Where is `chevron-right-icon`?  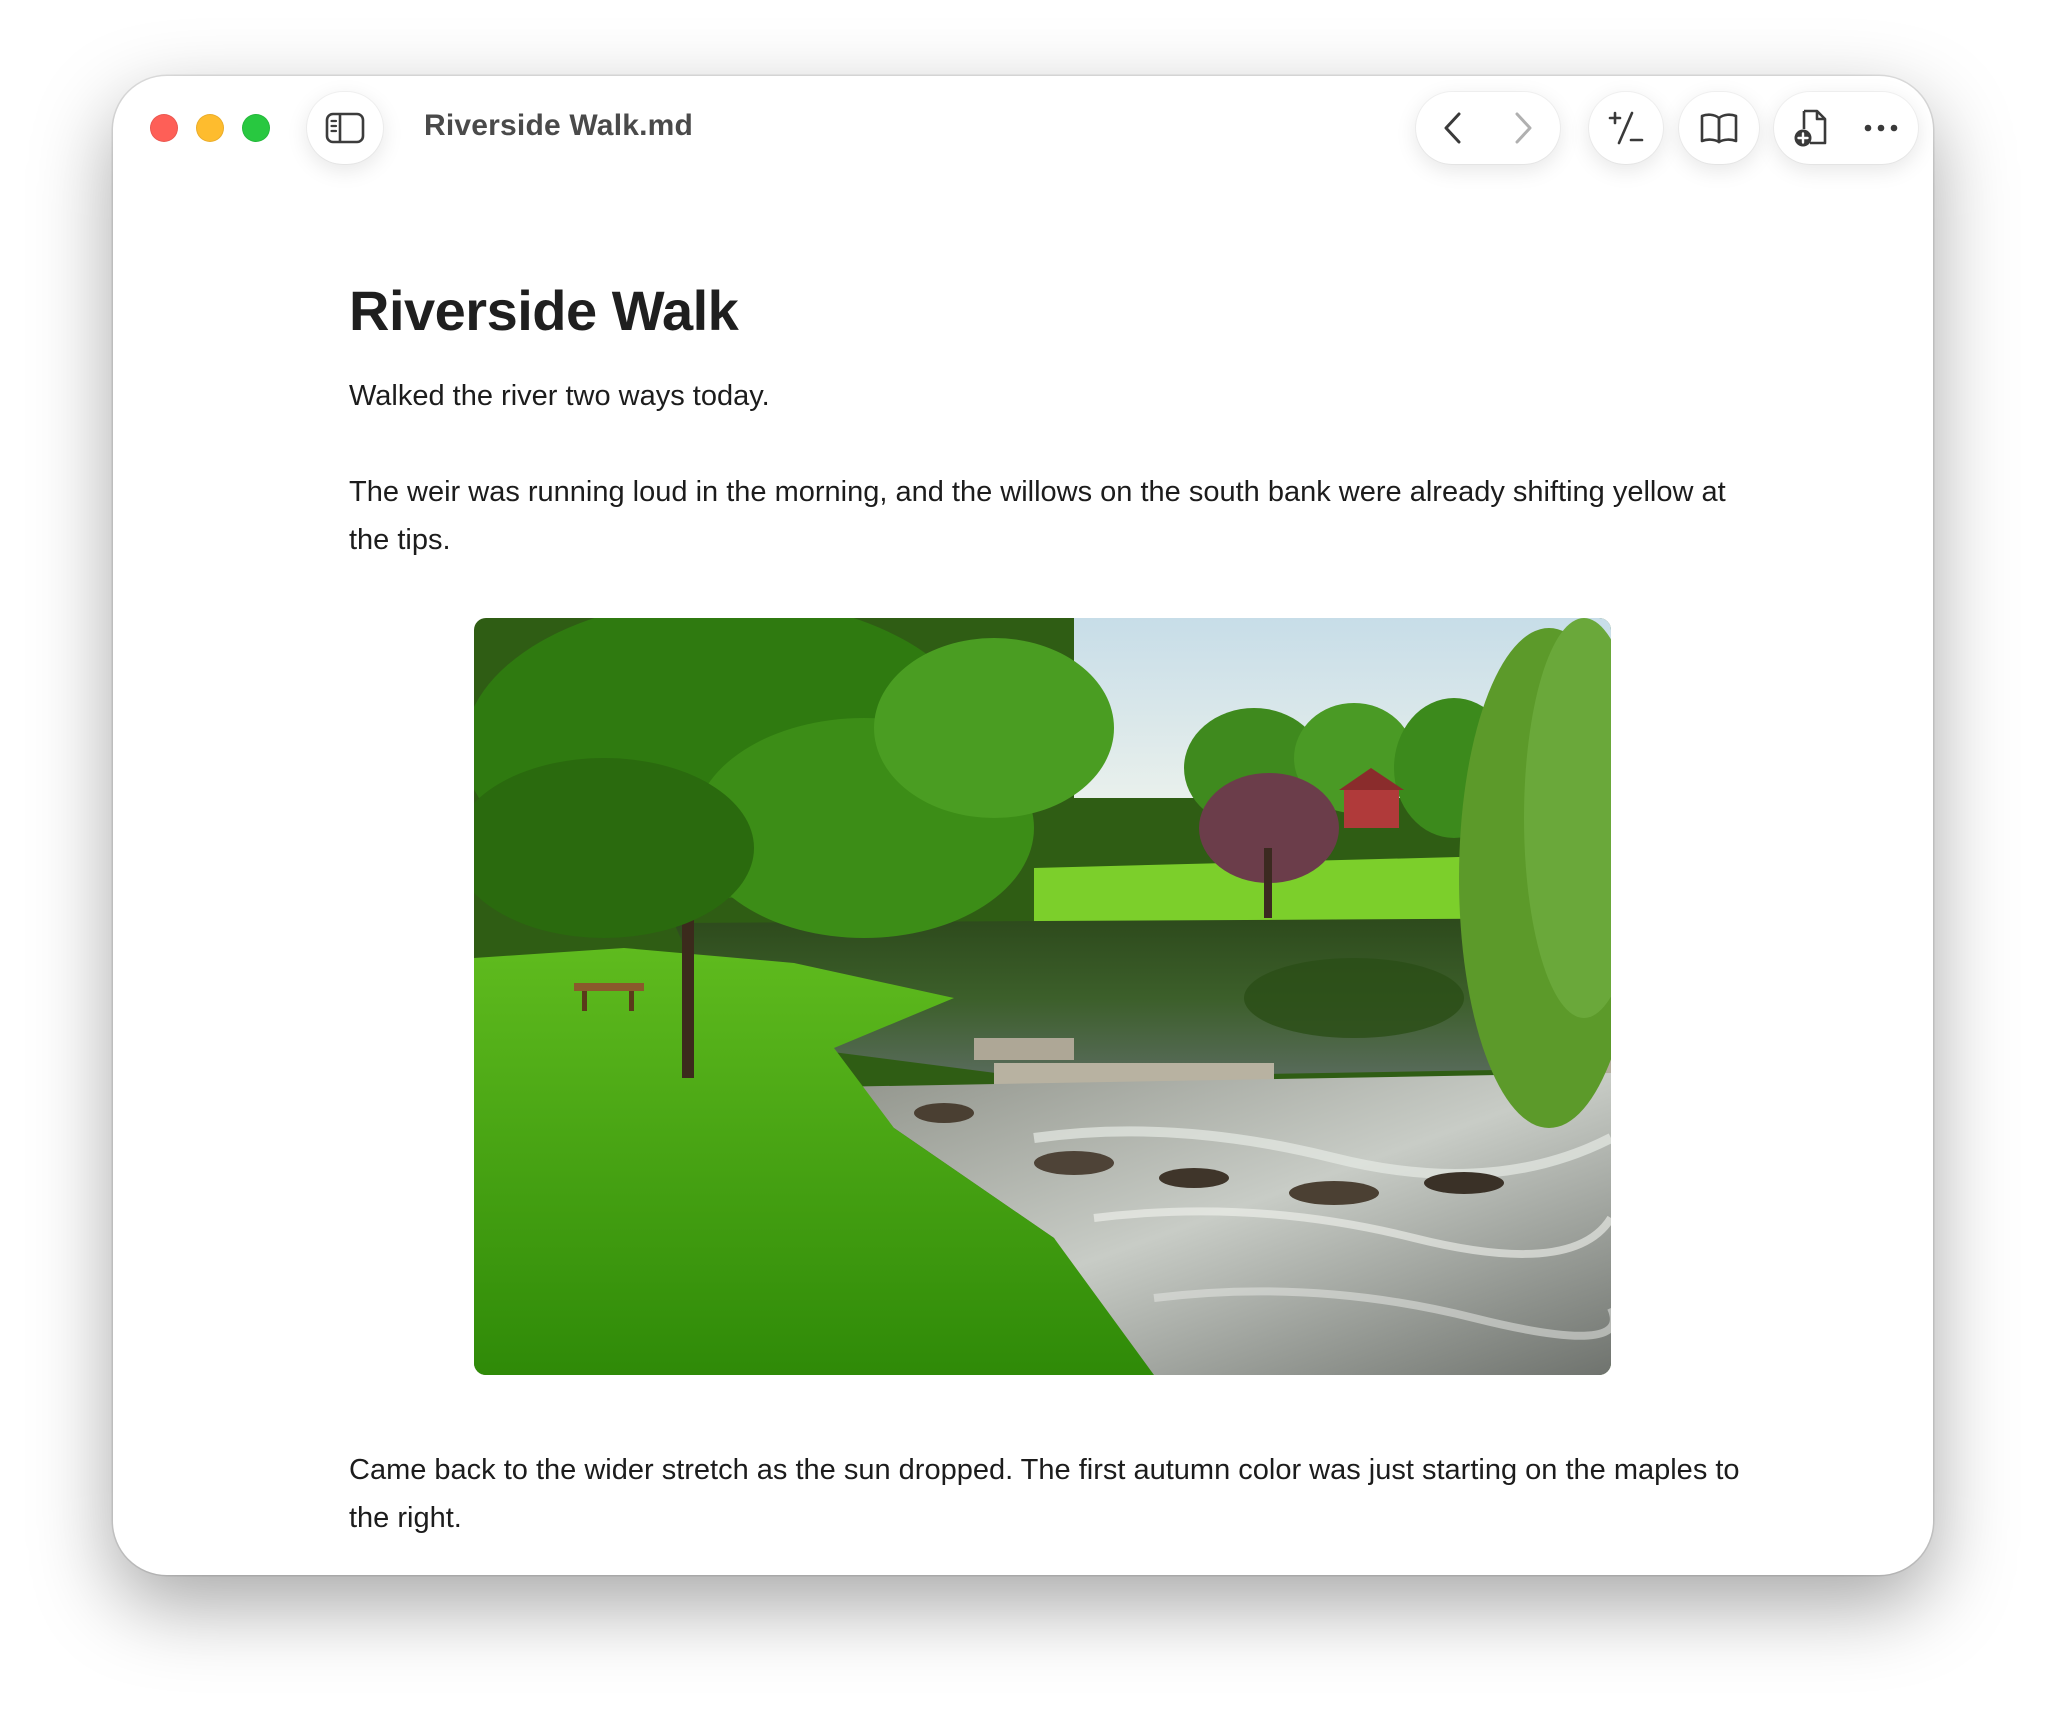 chevron-right-icon is located at coordinates (1523, 128).